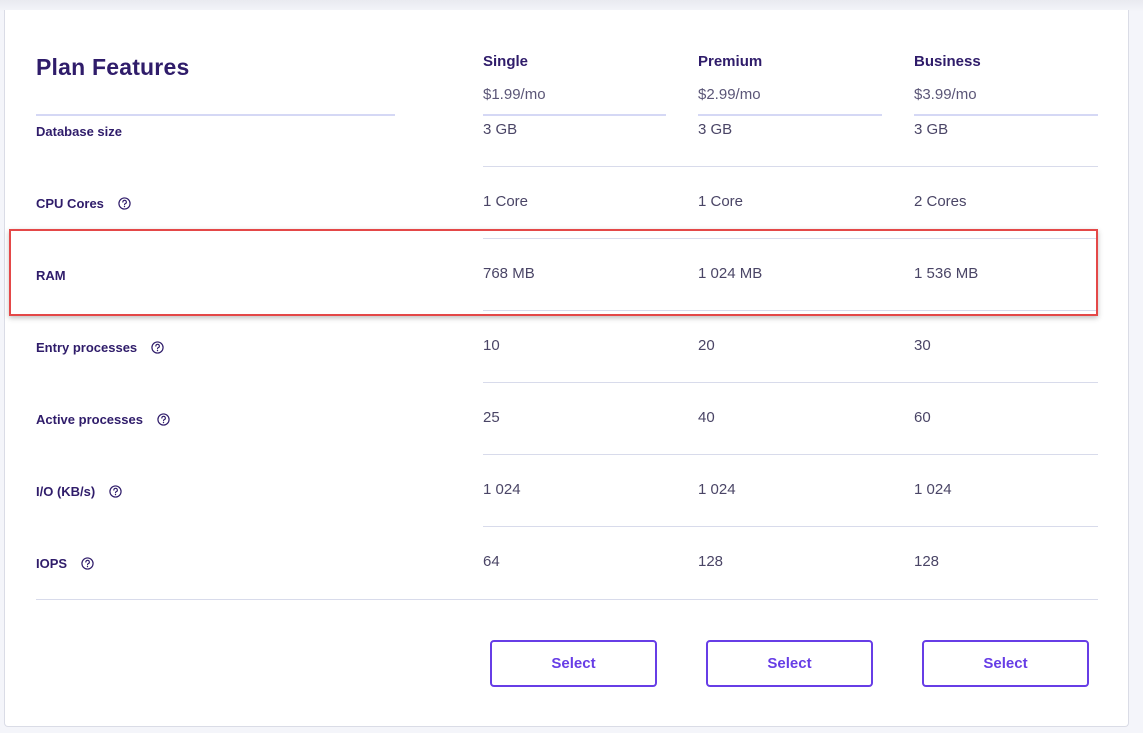 The width and height of the screenshot is (1143, 733). Describe the element at coordinates (573, 663) in the screenshot. I see `select-single-button: Select` at that location.